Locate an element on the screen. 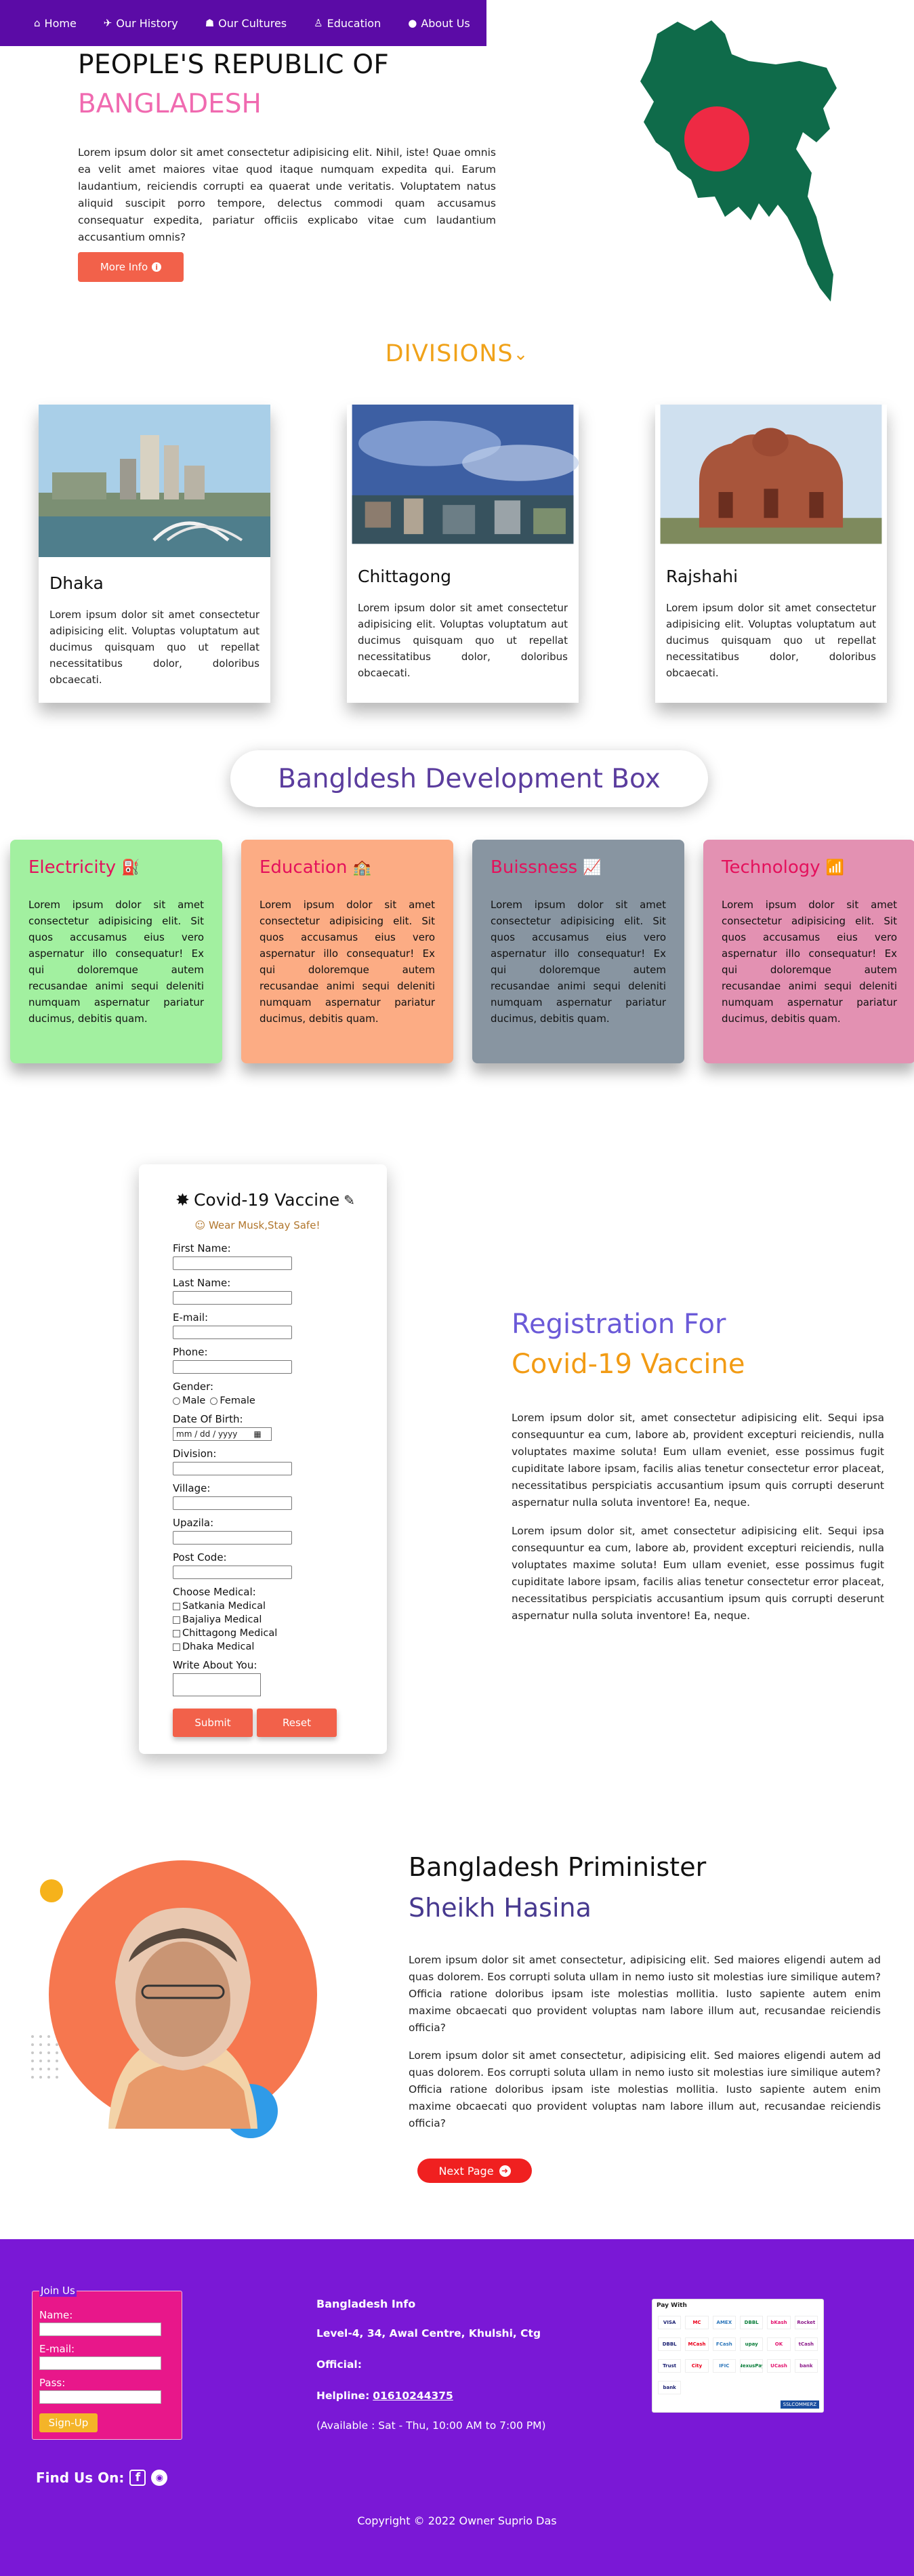 The image size is (914, 2576). pay-logo: UCash is located at coordinates (779, 2366).